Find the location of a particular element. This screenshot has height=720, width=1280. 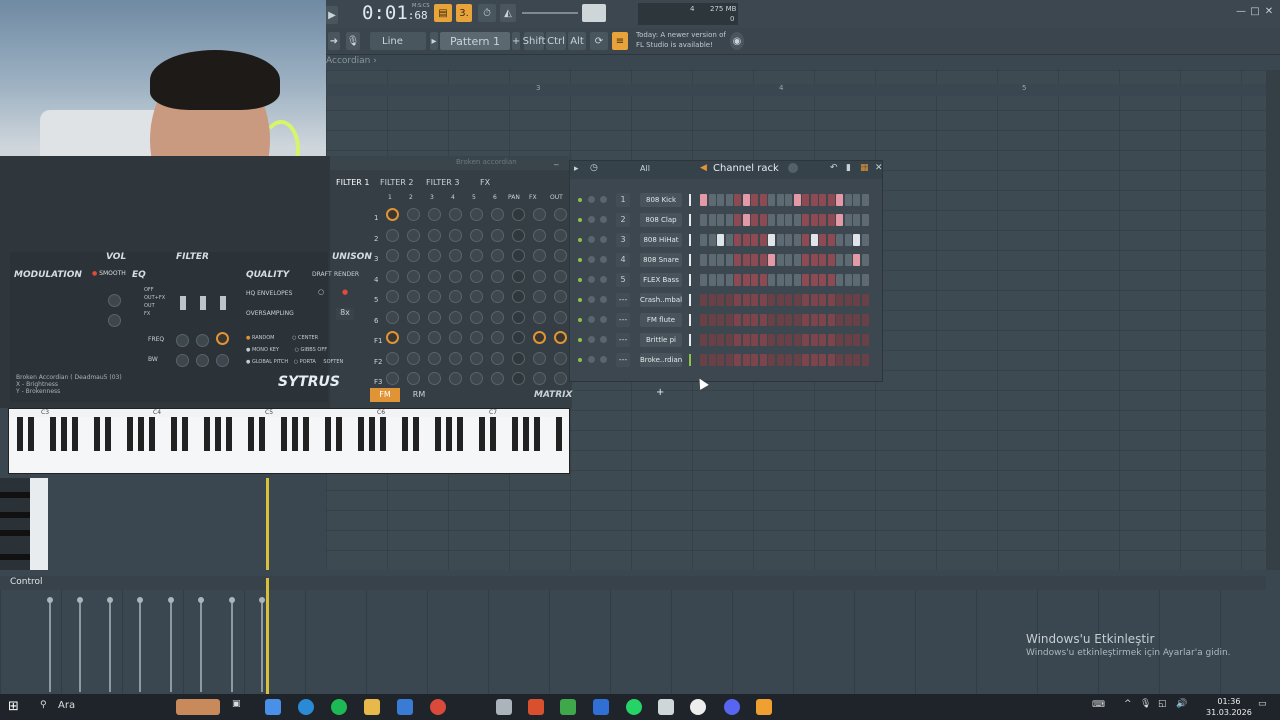

master-volume-slider is located at coordinates (550, 13).